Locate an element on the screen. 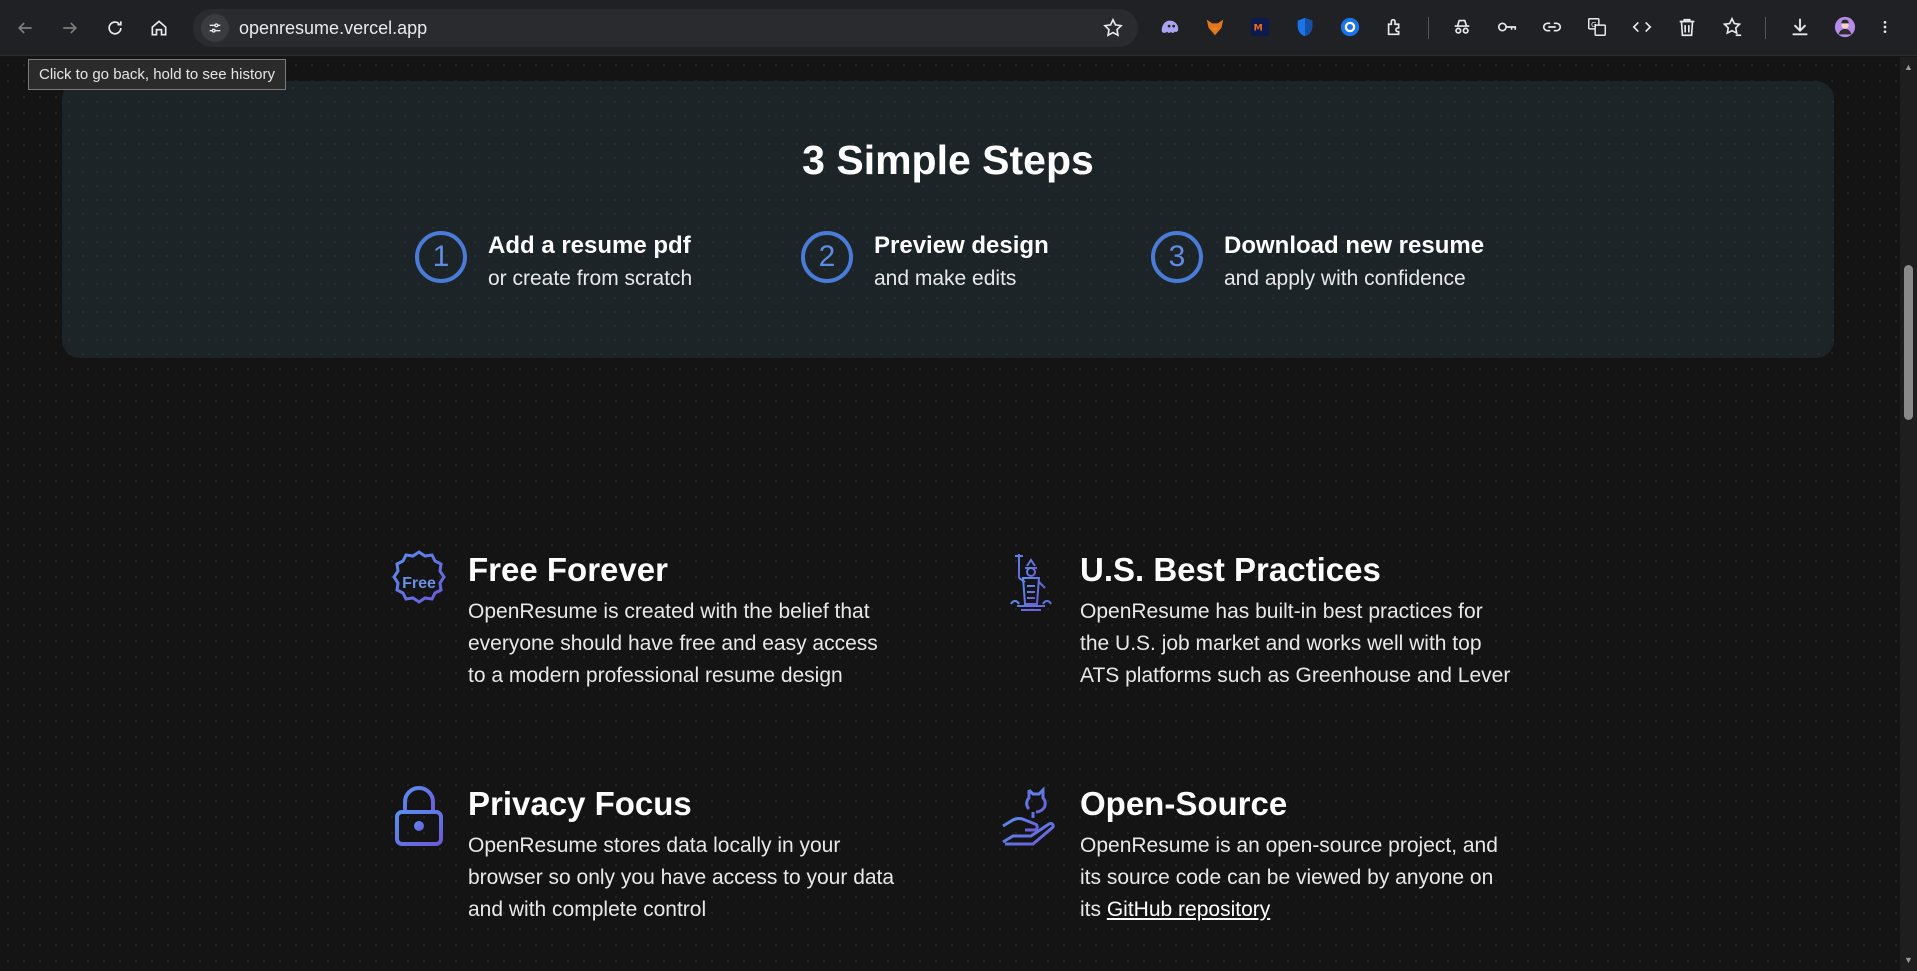 The height and width of the screenshot is (971, 1917). translate-icon: G is located at coordinates (1597, 27).